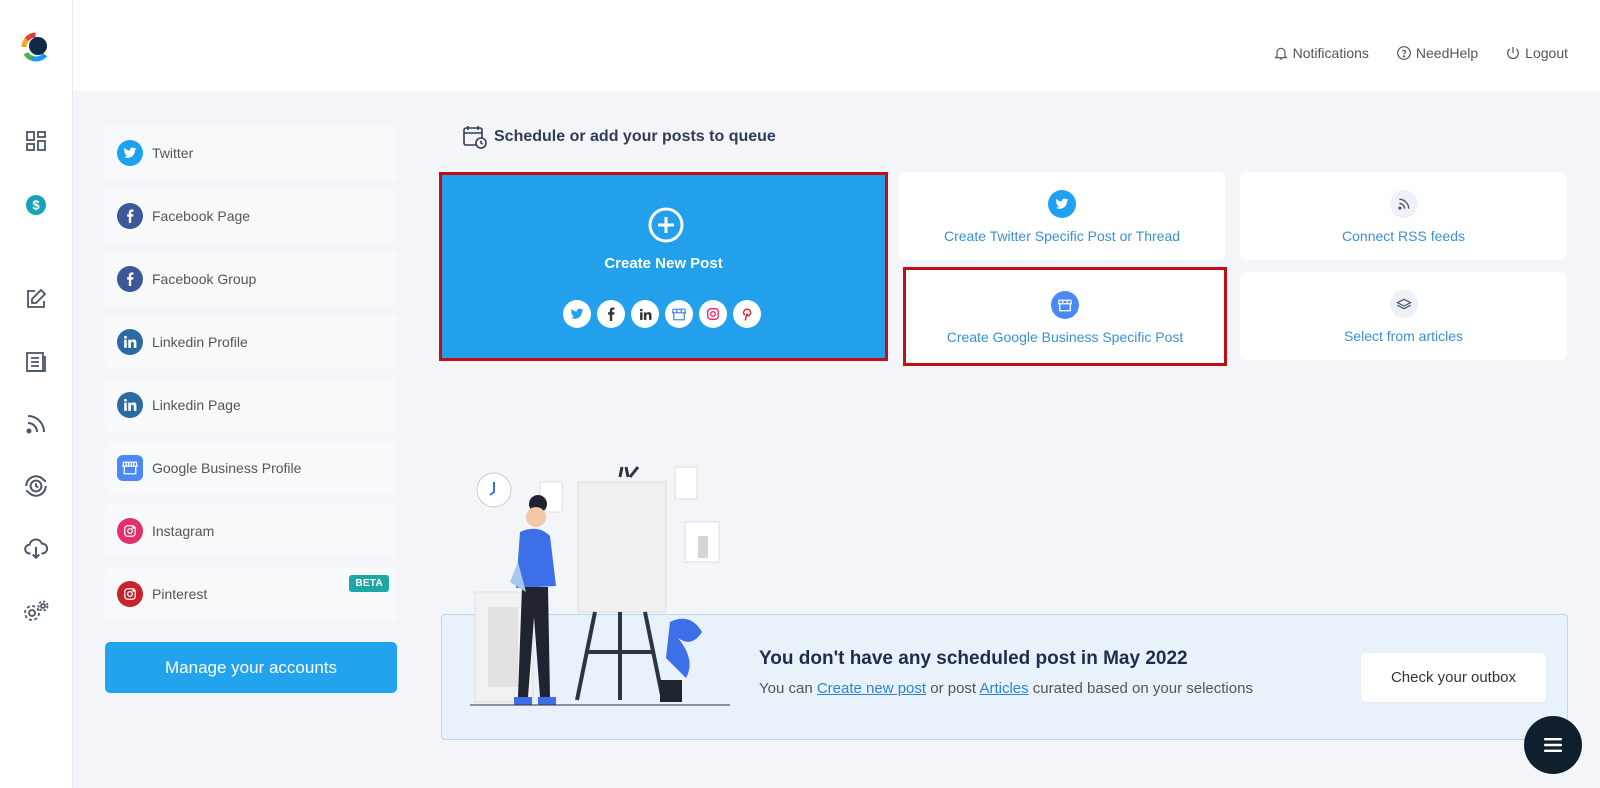 The height and width of the screenshot is (788, 1600). Describe the element at coordinates (204, 279) in the screenshot. I see `account-label: Facebook Group` at that location.